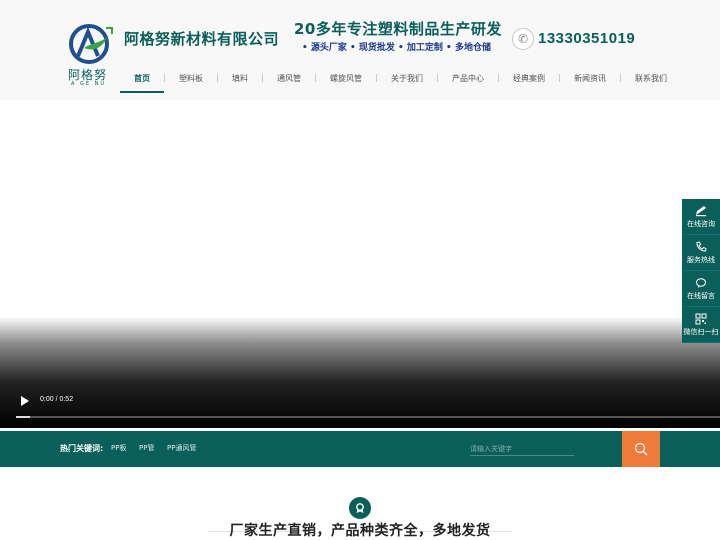 Image resolution: width=720 pixels, height=540 pixels. I want to click on float-service-hotline: 服务热线, so click(701, 253).